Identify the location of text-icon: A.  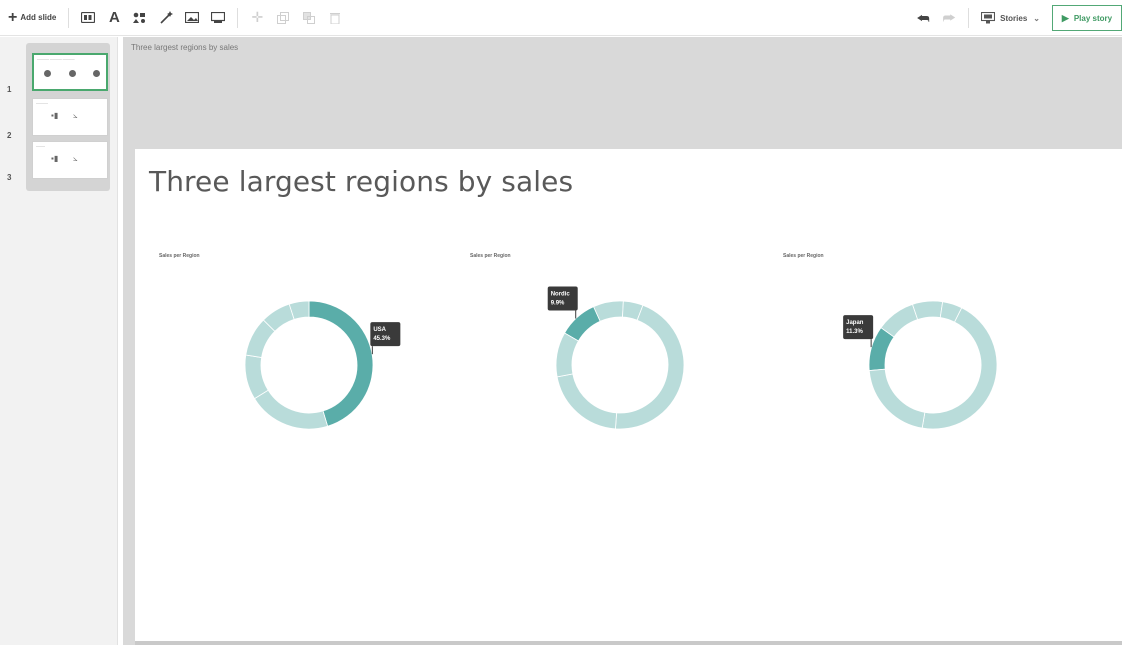
(114, 18).